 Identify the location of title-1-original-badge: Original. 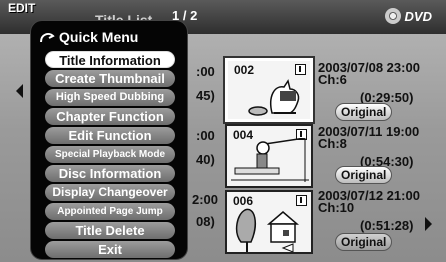
(364, 112).